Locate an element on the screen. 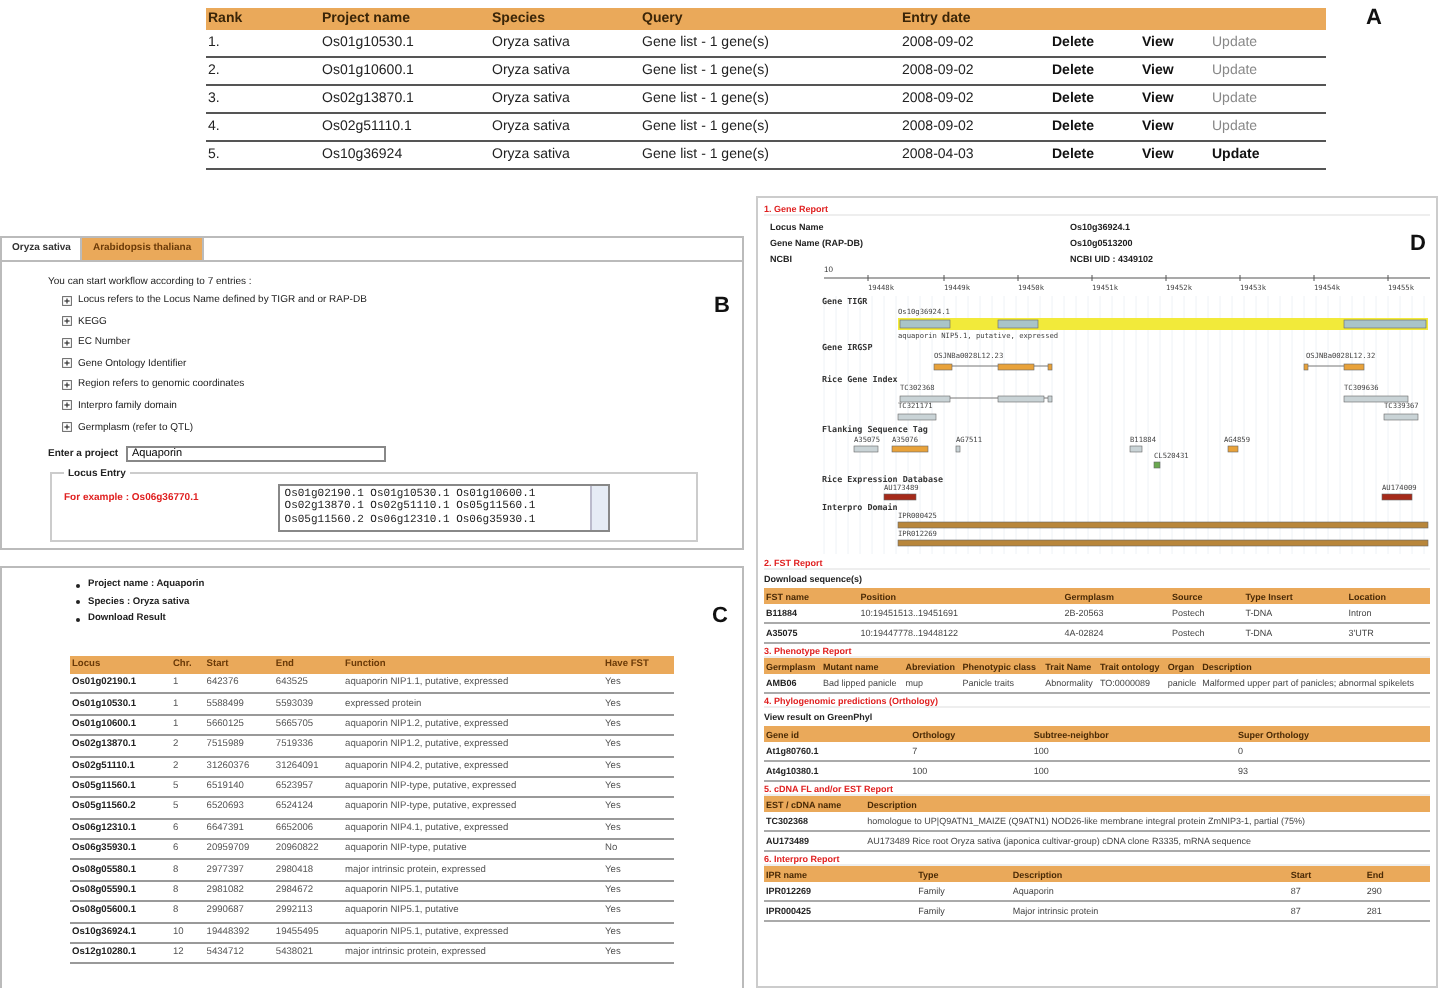 The height and width of the screenshot is (988, 1438). panel-label: D is located at coordinates (1418, 244).